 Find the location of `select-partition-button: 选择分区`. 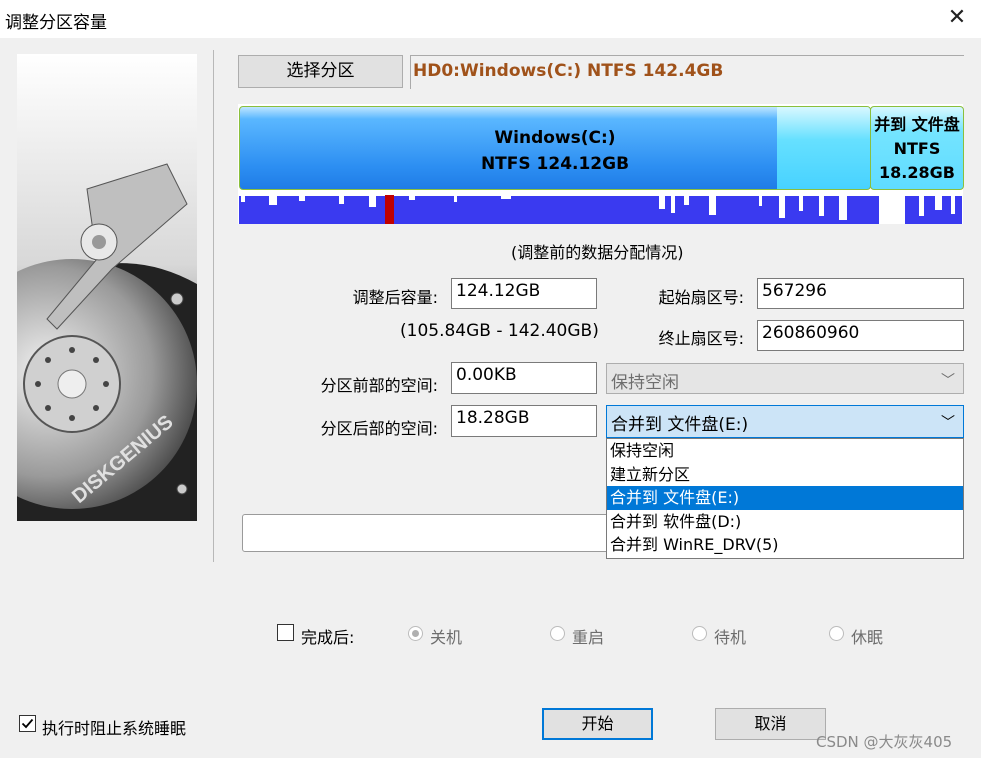

select-partition-button: 选择分区 is located at coordinates (320, 71).